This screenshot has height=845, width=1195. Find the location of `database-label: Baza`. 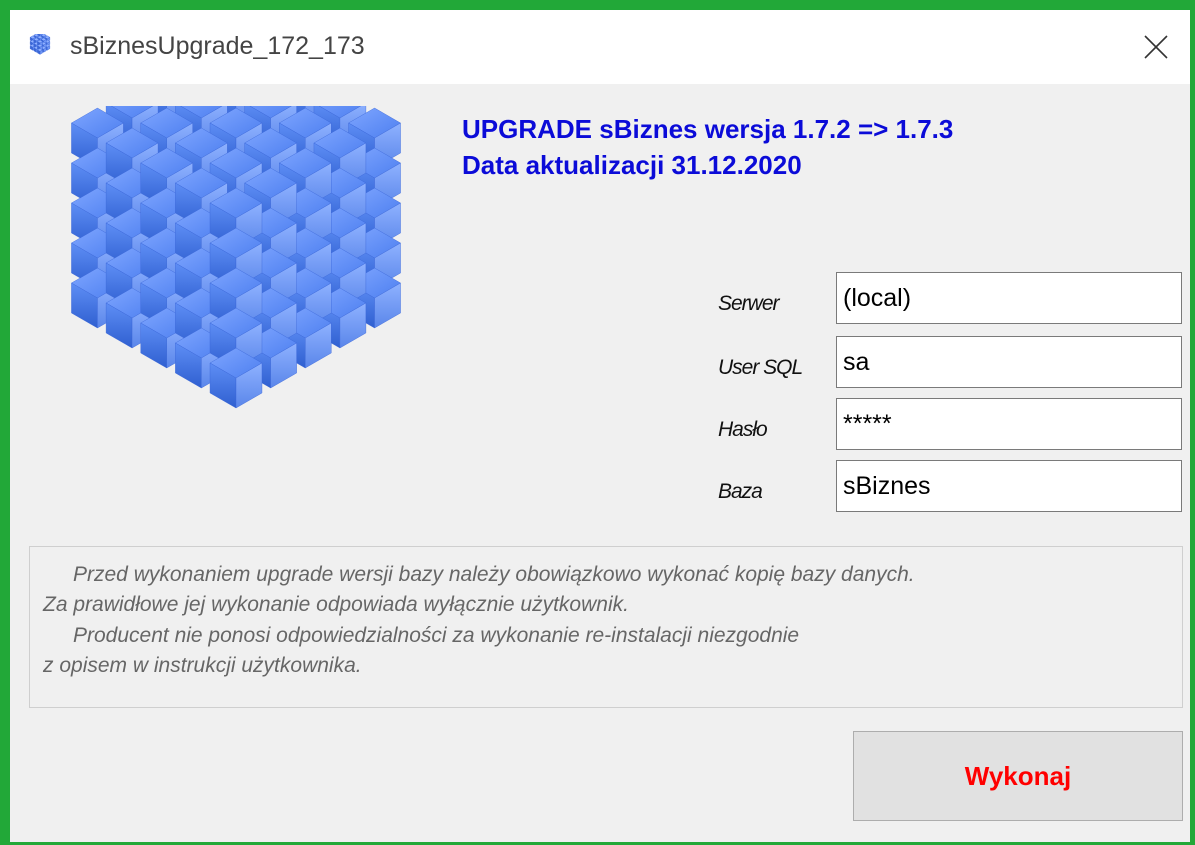

database-label: Baza is located at coordinates (740, 491).